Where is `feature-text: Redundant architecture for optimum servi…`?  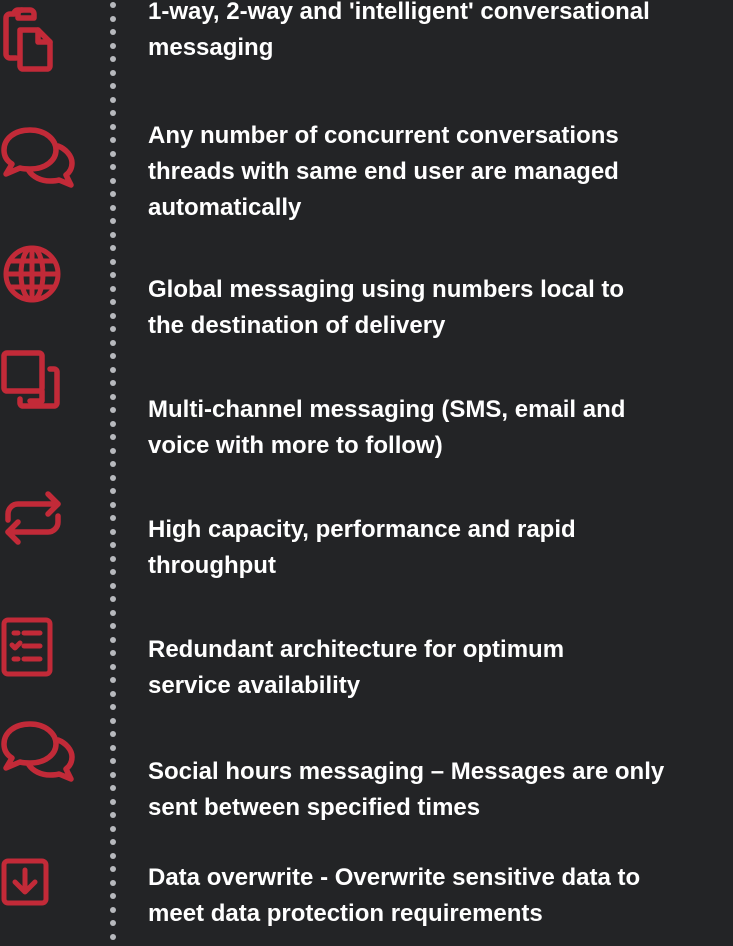 feature-text: Redundant architecture for optimum servi… is located at coordinates (356, 667).